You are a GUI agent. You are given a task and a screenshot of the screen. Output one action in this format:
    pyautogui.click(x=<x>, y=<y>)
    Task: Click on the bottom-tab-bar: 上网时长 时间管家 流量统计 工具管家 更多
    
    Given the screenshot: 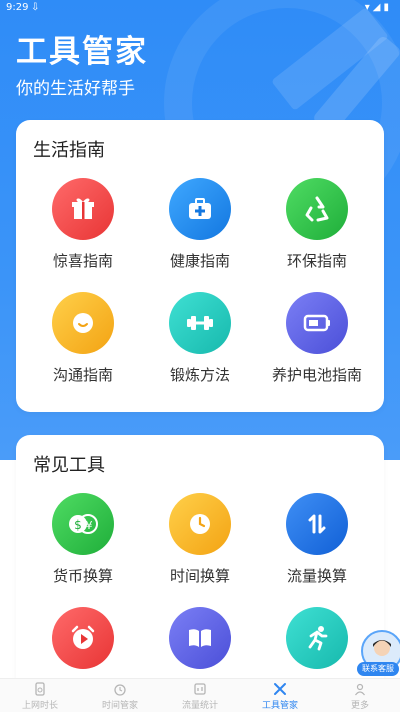 What is the action you would take?
    pyautogui.click(x=200, y=695)
    